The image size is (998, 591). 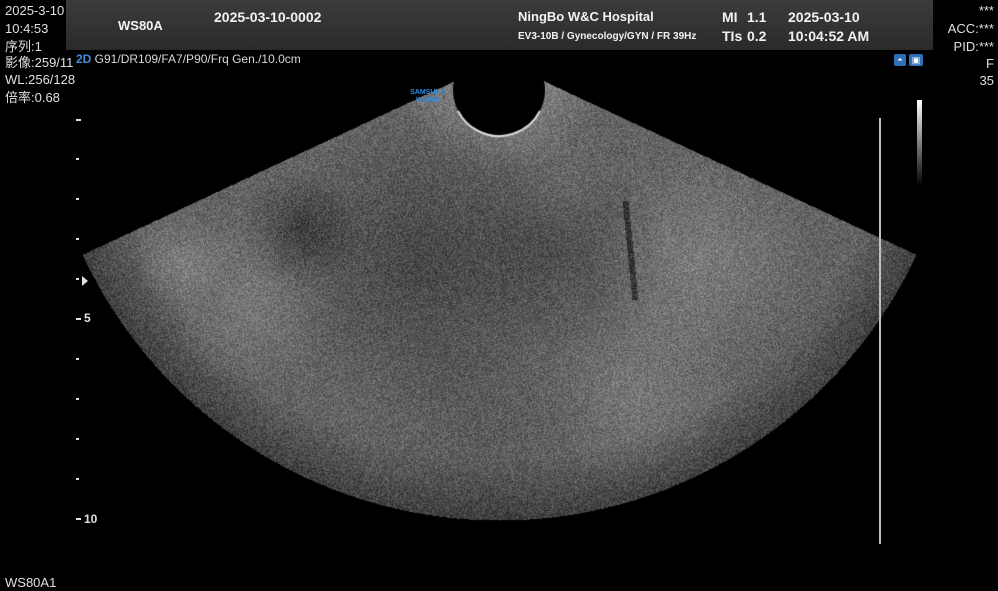 I want to click on focus-marker-icon, so click(x=85, y=281).